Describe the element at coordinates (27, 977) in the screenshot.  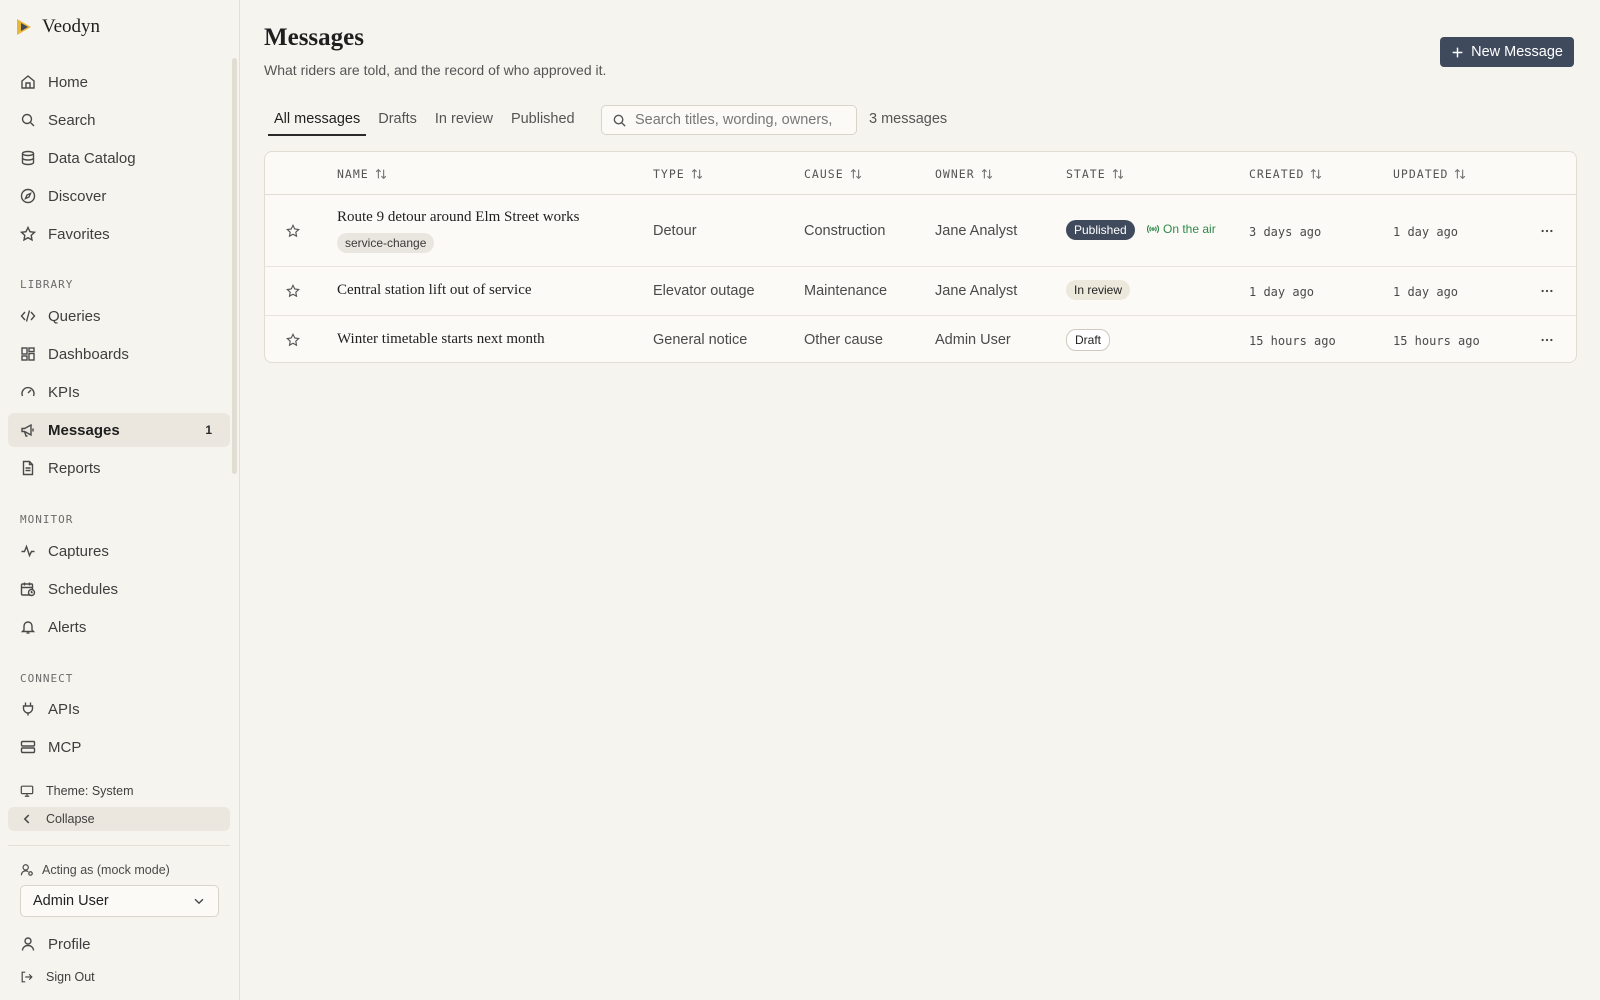
I see `sign-out-icon` at that location.